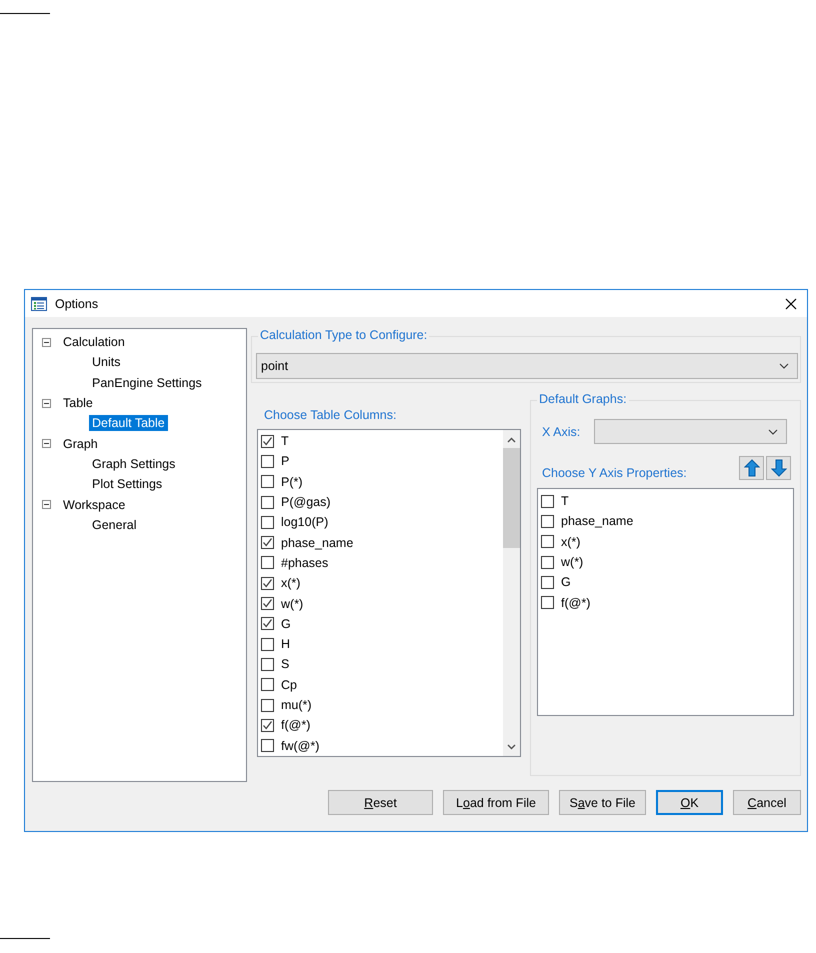 This screenshot has height=953, width=816. What do you see at coordinates (292, 481) in the screenshot?
I see `column-name: P(*)` at bounding box center [292, 481].